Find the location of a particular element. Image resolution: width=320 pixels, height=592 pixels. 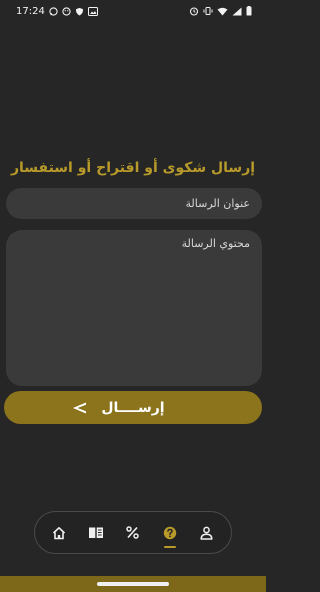

nav-item-book is located at coordinates (96, 533).